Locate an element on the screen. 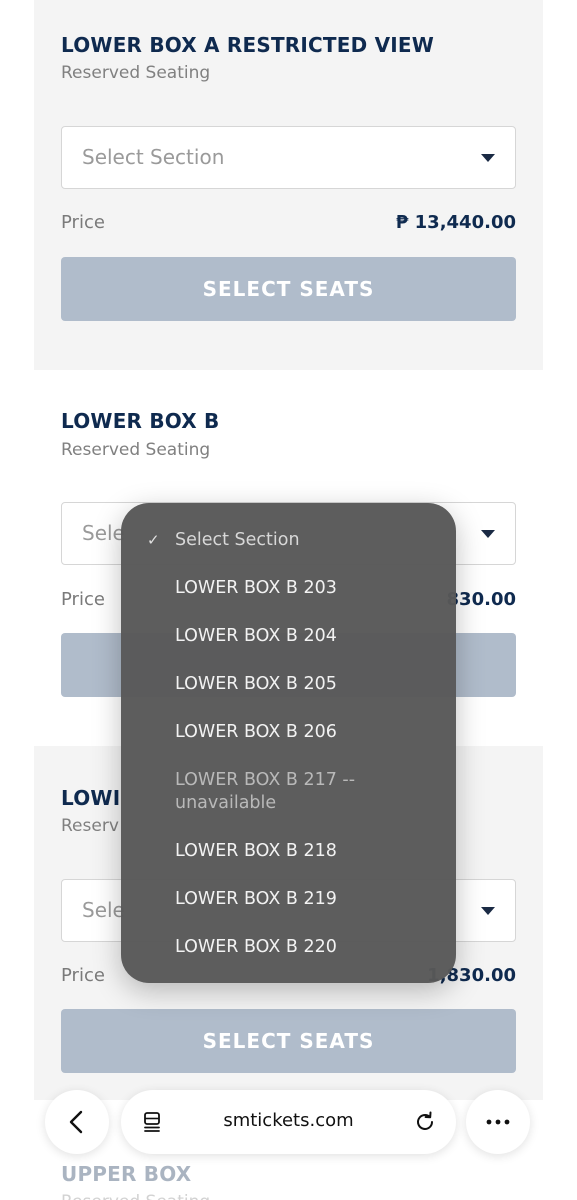 The image size is (577, 1200). dropdown-option-unavailable: LOWER BOX B 217 -- unavailable is located at coordinates (265, 791).